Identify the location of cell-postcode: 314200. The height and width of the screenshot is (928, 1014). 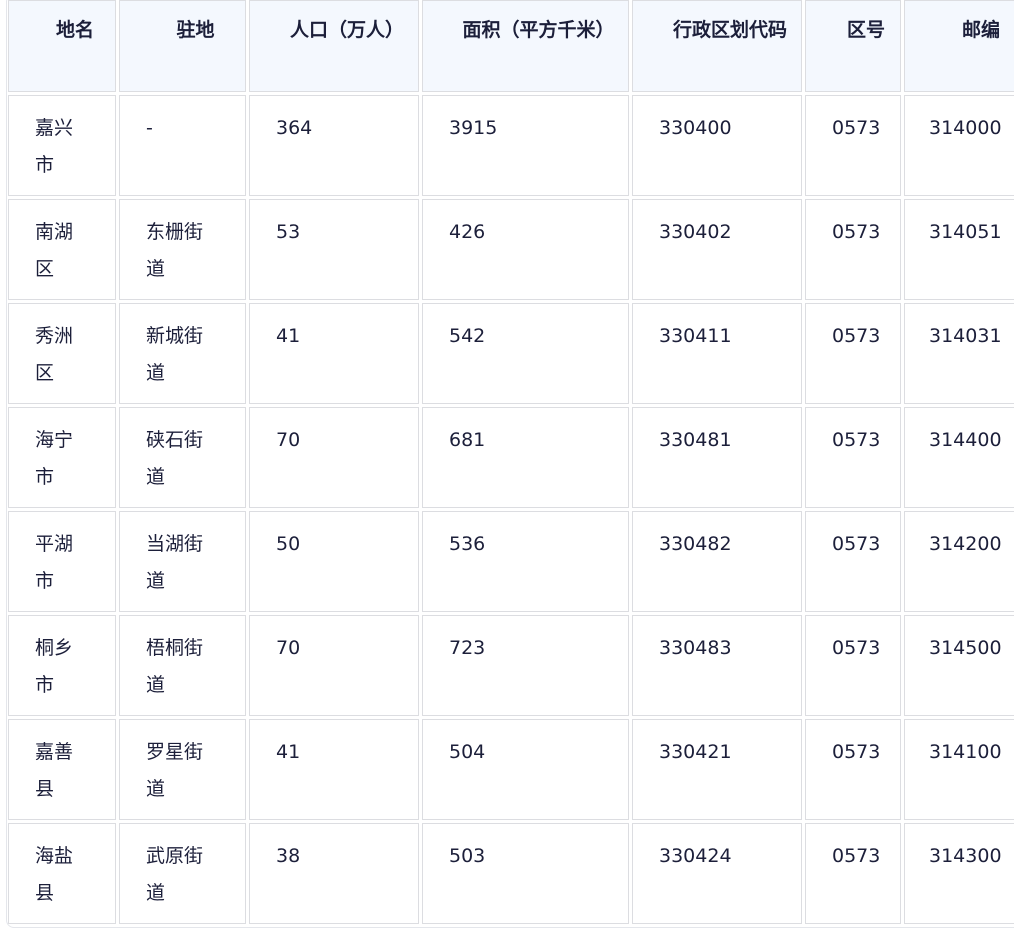
(959, 561).